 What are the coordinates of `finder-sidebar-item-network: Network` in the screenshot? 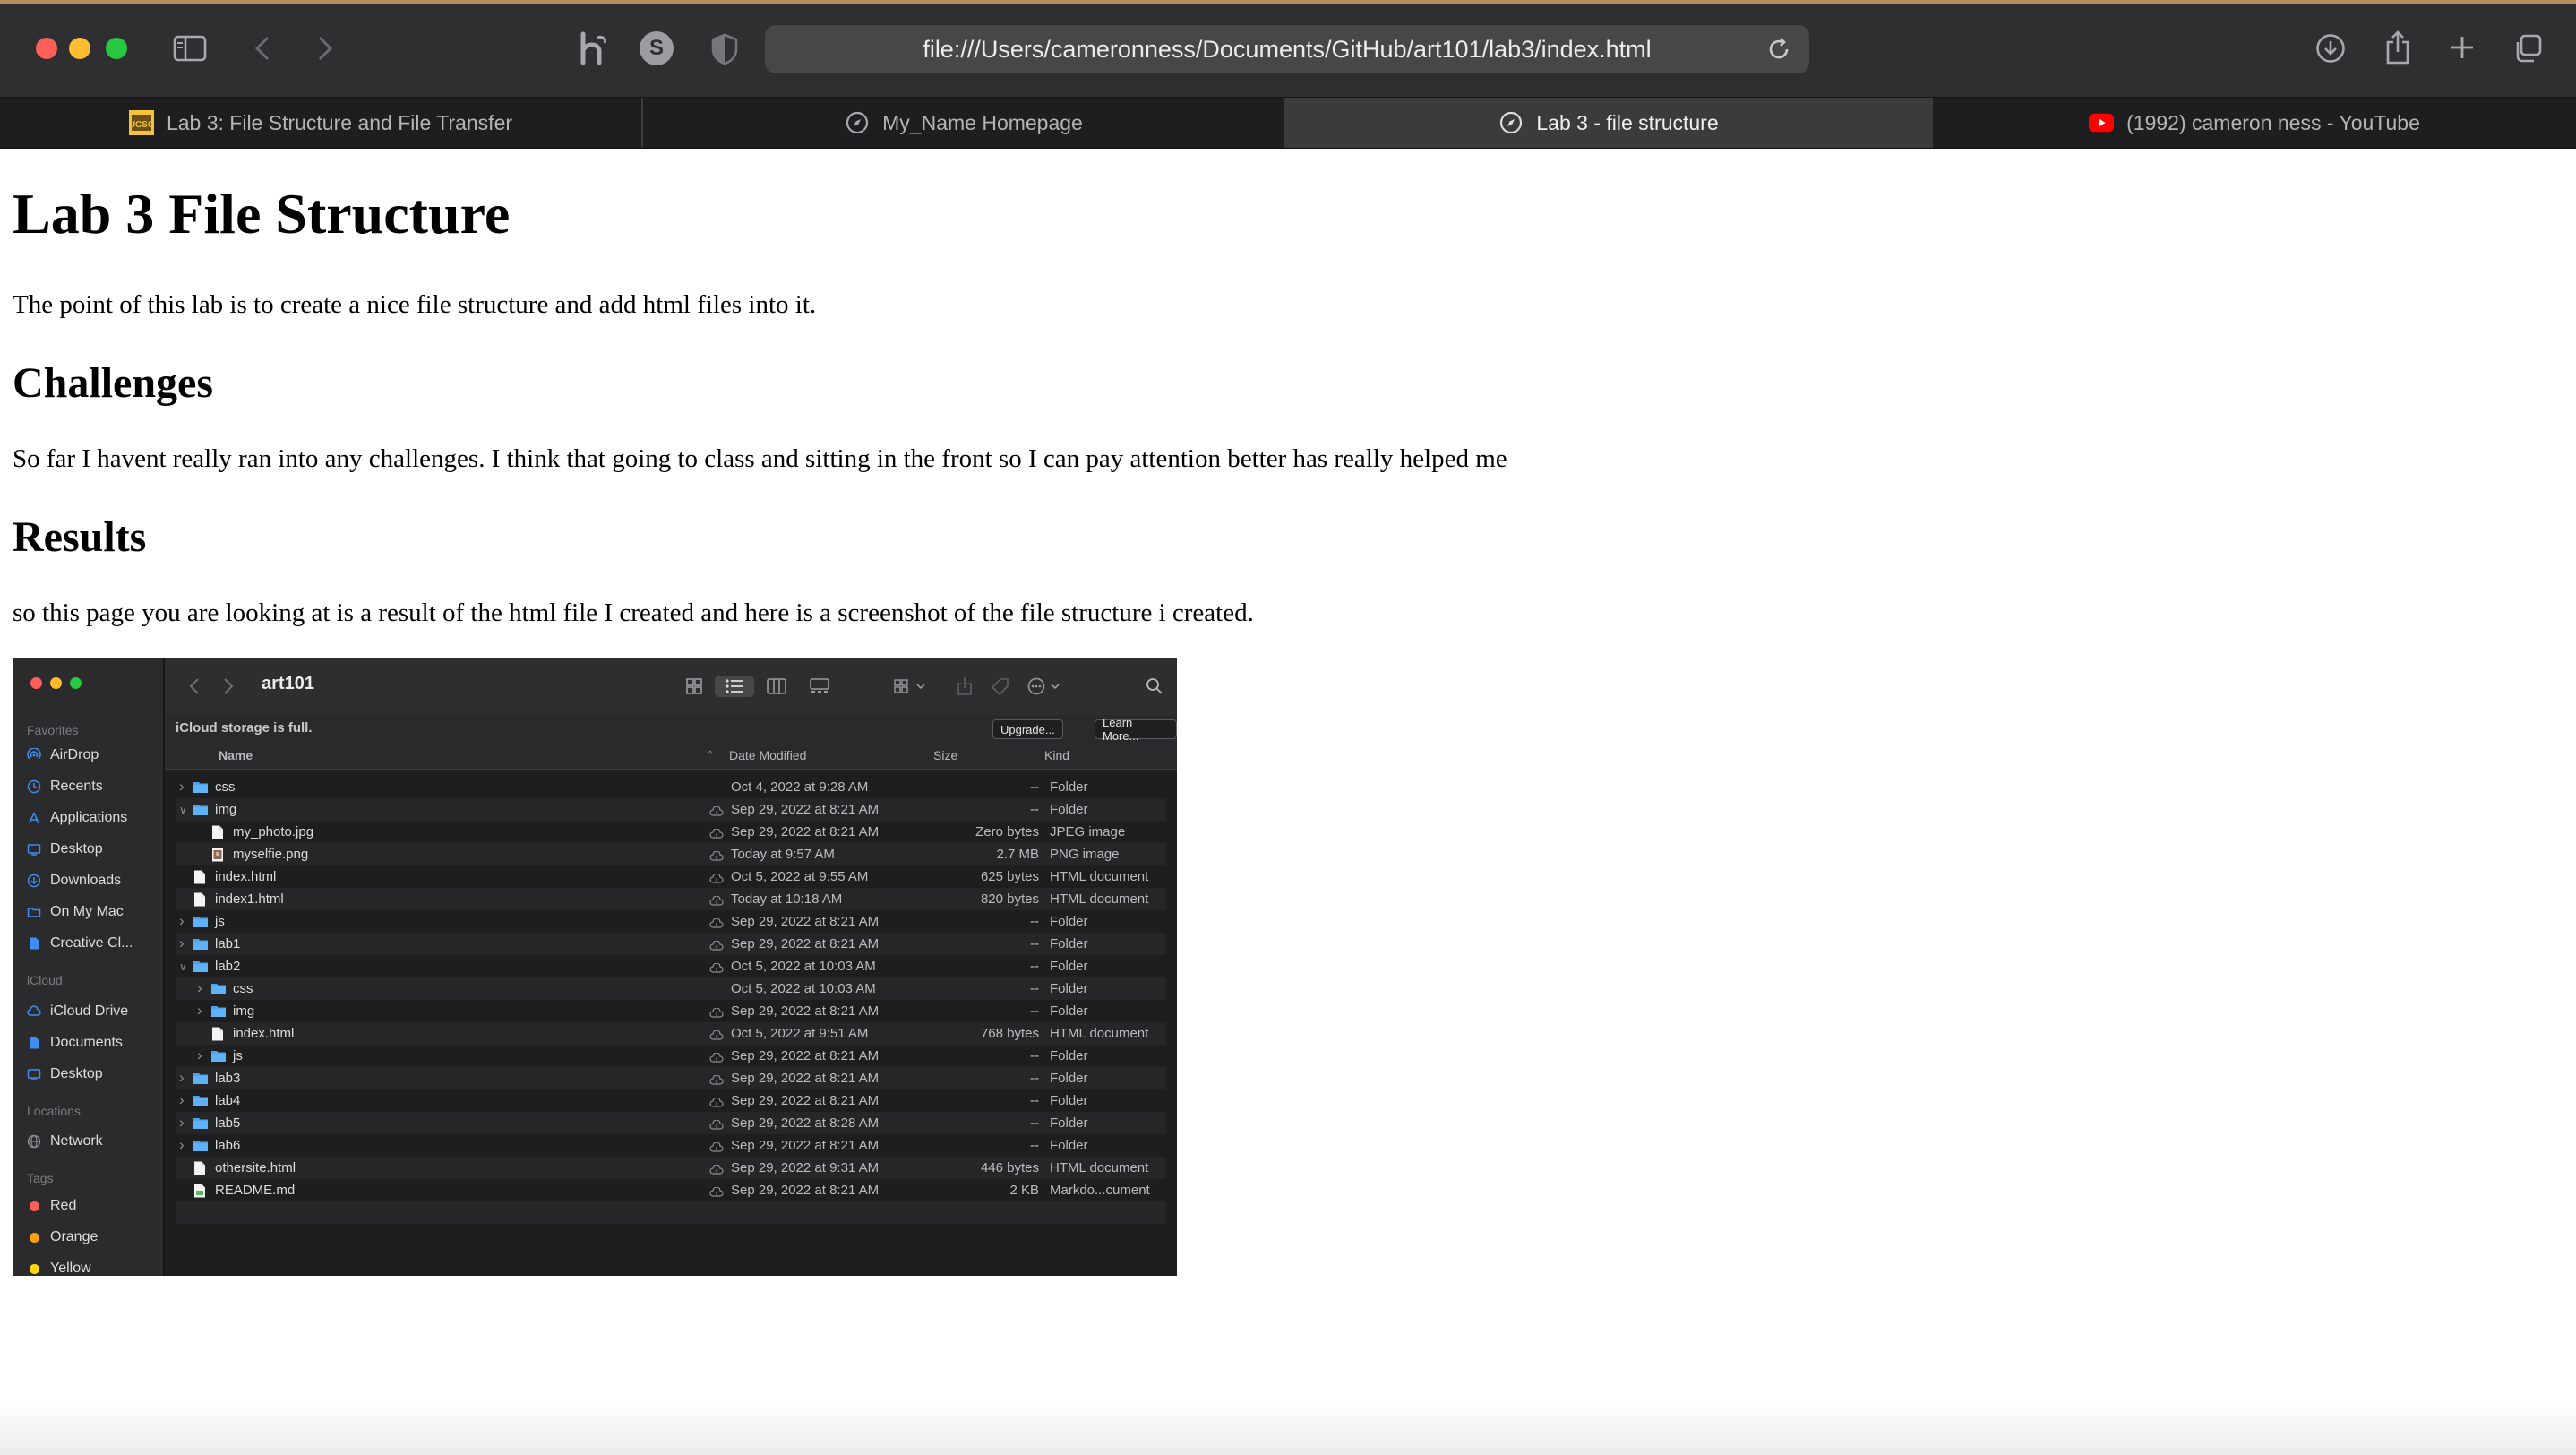 It's located at (65, 1141).